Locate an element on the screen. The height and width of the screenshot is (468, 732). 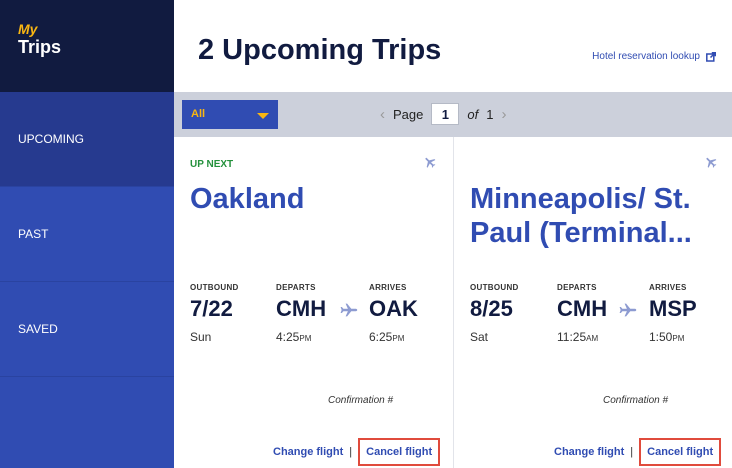
depart-time-value: 11:25 is located at coordinates (572, 337).